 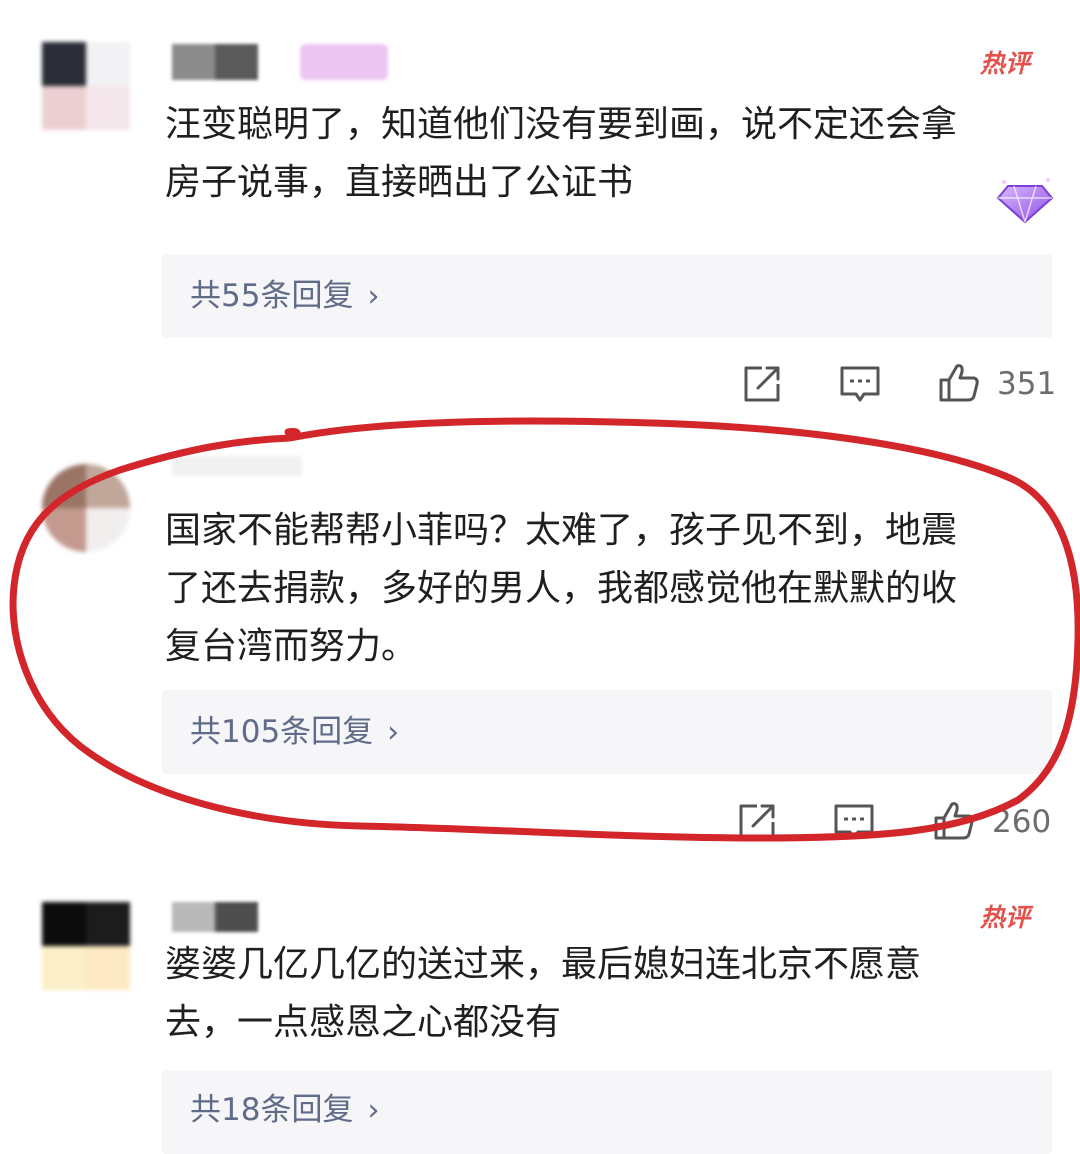 What do you see at coordinates (561, 124) in the screenshot?
I see `comment-line: 汪变聪明了，知道他们没有要到画，说不定还会拿` at bounding box center [561, 124].